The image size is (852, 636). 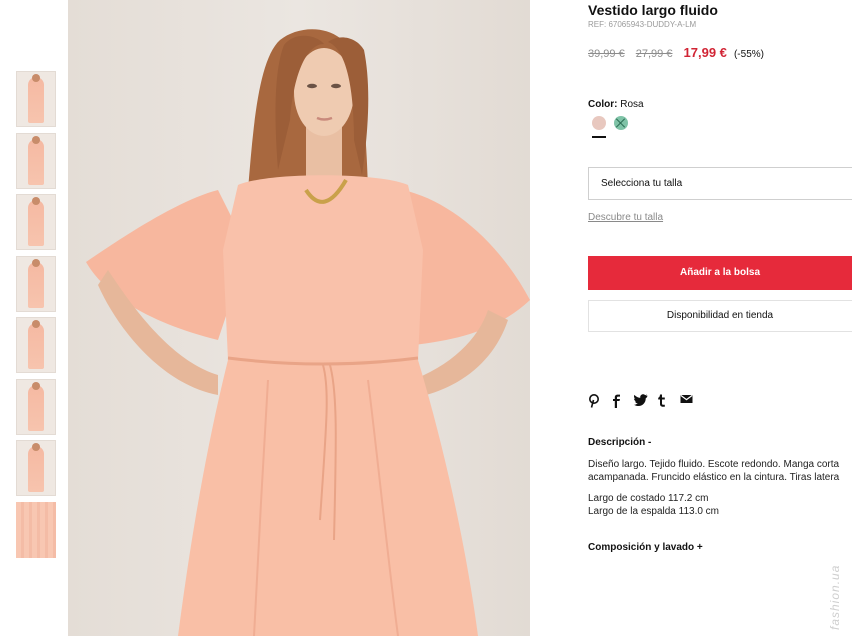 I want to click on watermark: fashion.ua, so click(x=835, y=597).